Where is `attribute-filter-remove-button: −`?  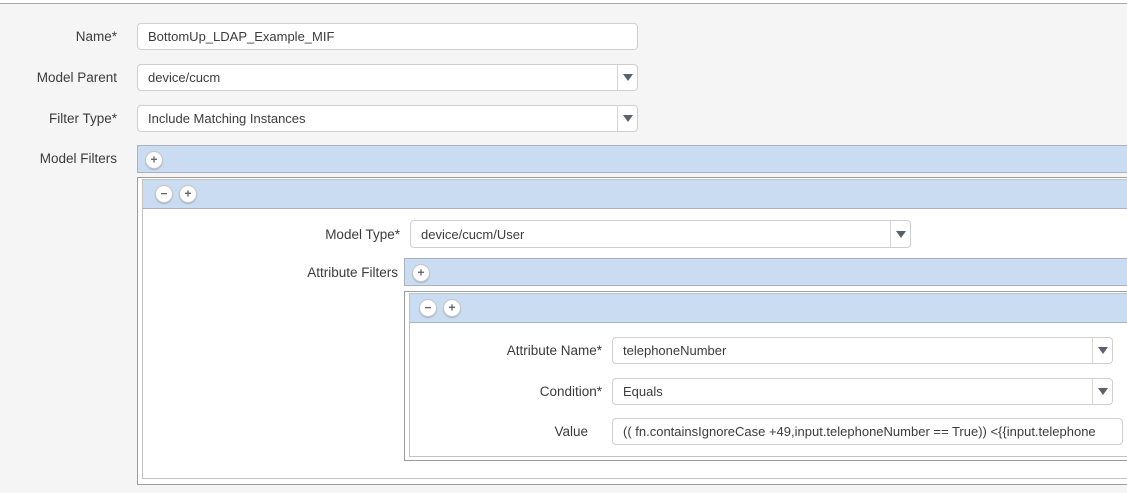 attribute-filter-remove-button: − is located at coordinates (428, 308).